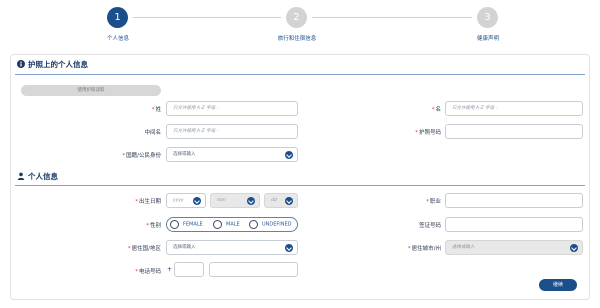 The image size is (600, 308). I want to click on step-3-indicator: 3, so click(487, 17).